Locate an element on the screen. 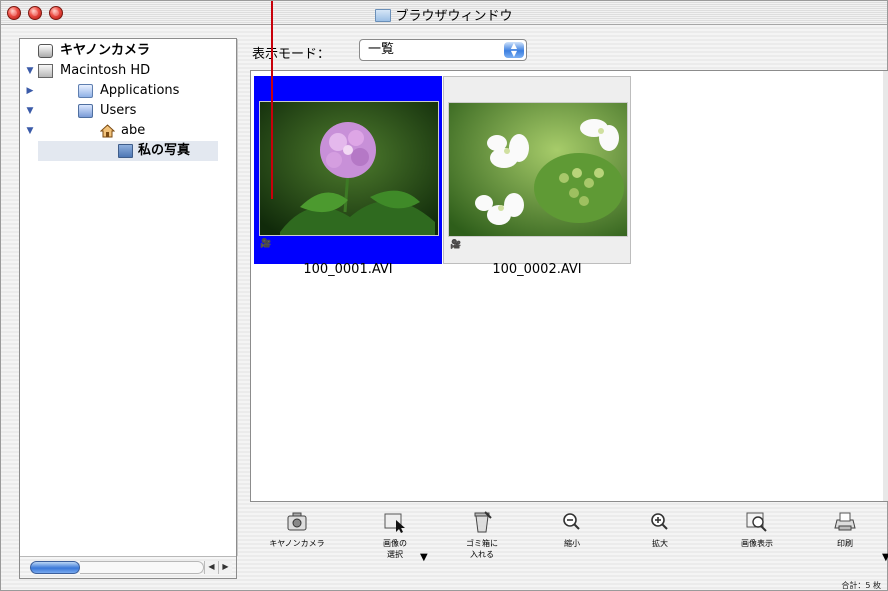 This screenshot has width=888, height=591. toolbar-label: 画像表示 is located at coordinates (757, 543).